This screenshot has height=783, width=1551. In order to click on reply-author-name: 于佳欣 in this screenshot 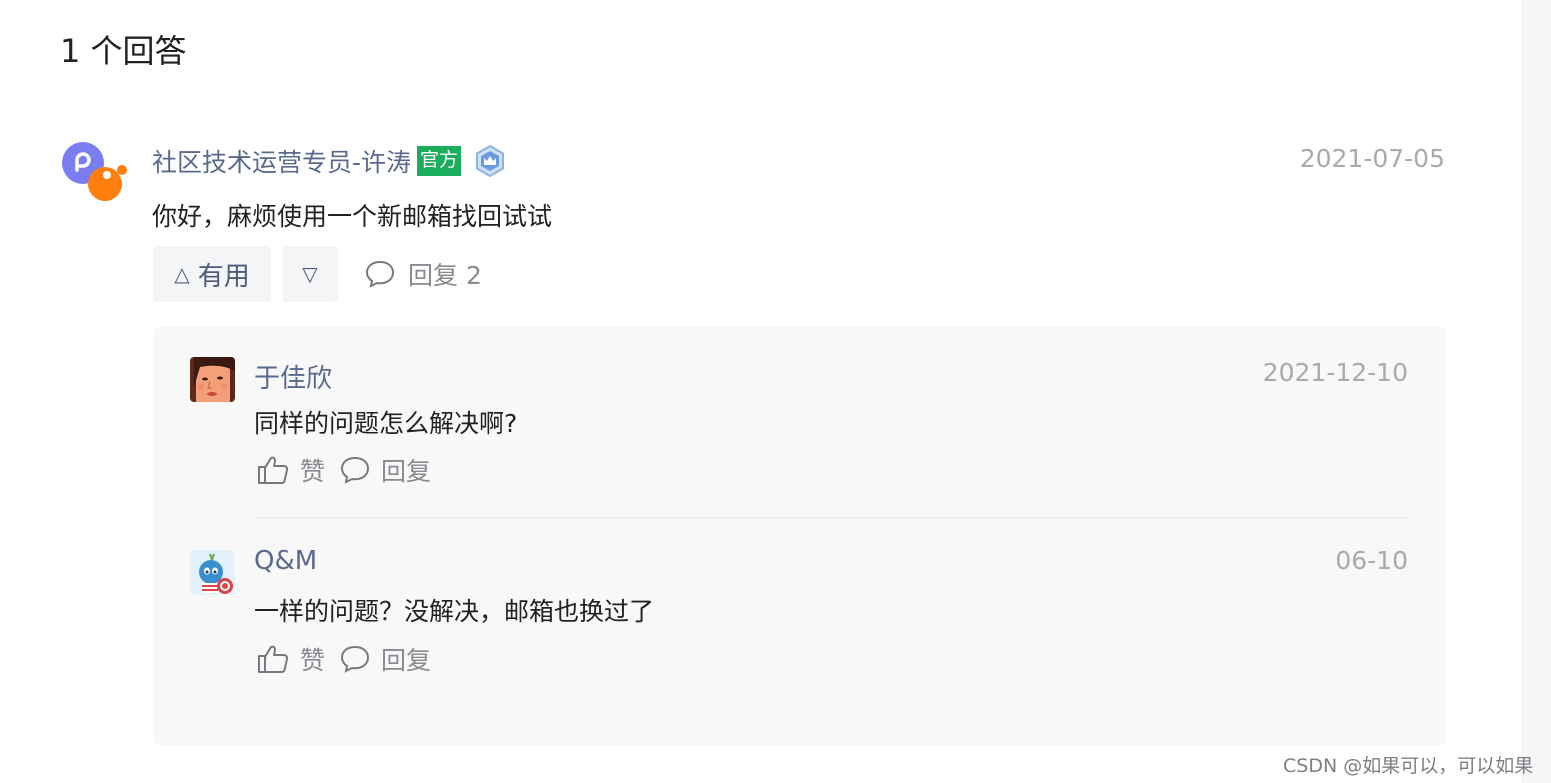, I will do `click(293, 376)`.